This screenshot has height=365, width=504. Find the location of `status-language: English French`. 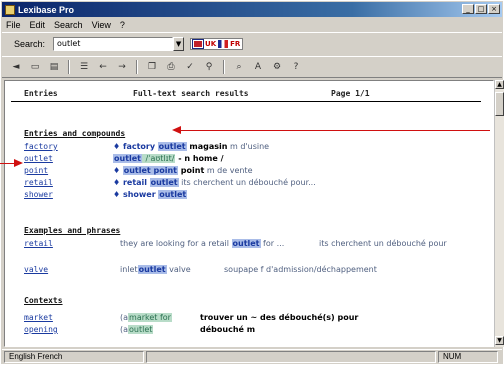

status-language: English French is located at coordinates (74, 357).